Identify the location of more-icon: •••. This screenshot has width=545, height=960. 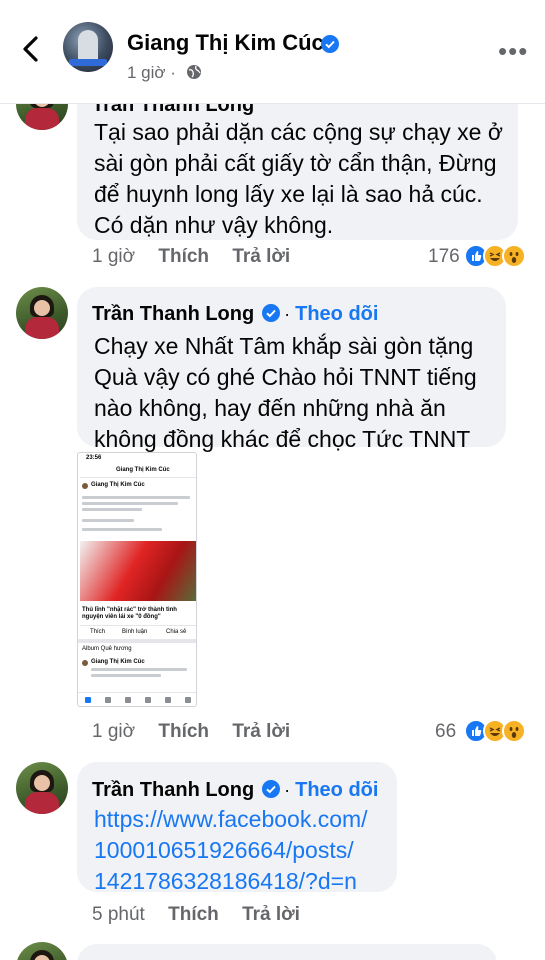
(513, 51).